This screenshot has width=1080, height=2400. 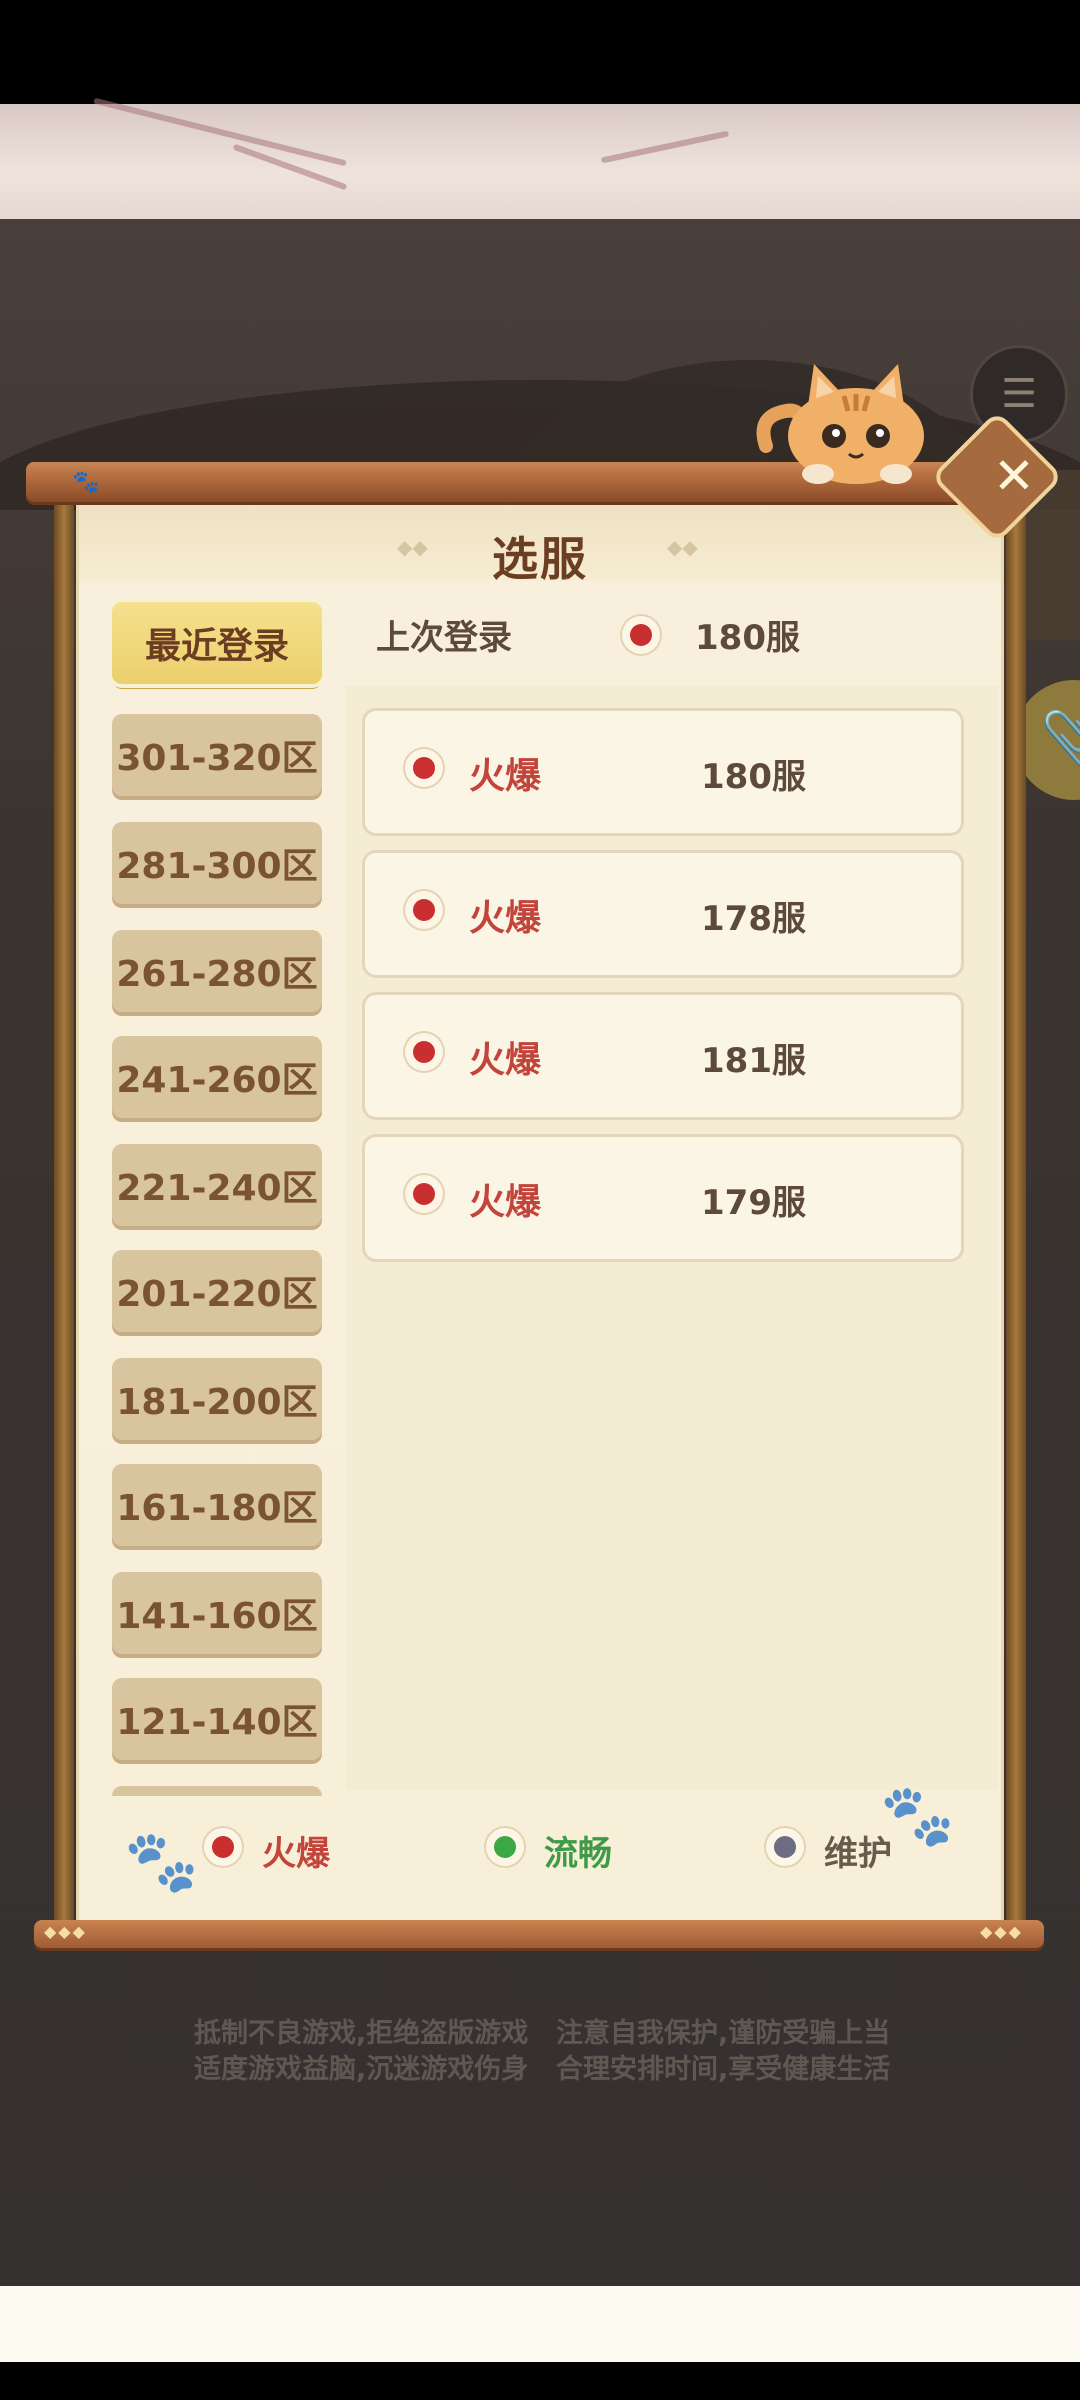 What do you see at coordinates (663, 1198) in the screenshot?
I see `server-item: 火爆 179服` at bounding box center [663, 1198].